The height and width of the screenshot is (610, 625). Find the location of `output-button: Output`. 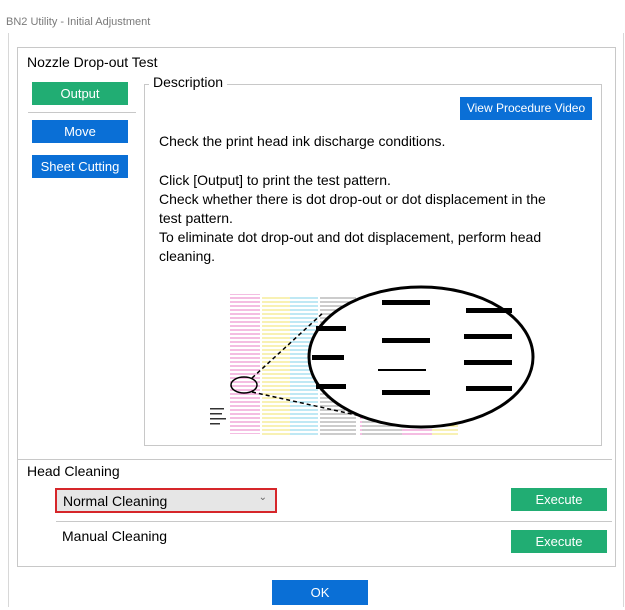

output-button: Output is located at coordinates (80, 93).